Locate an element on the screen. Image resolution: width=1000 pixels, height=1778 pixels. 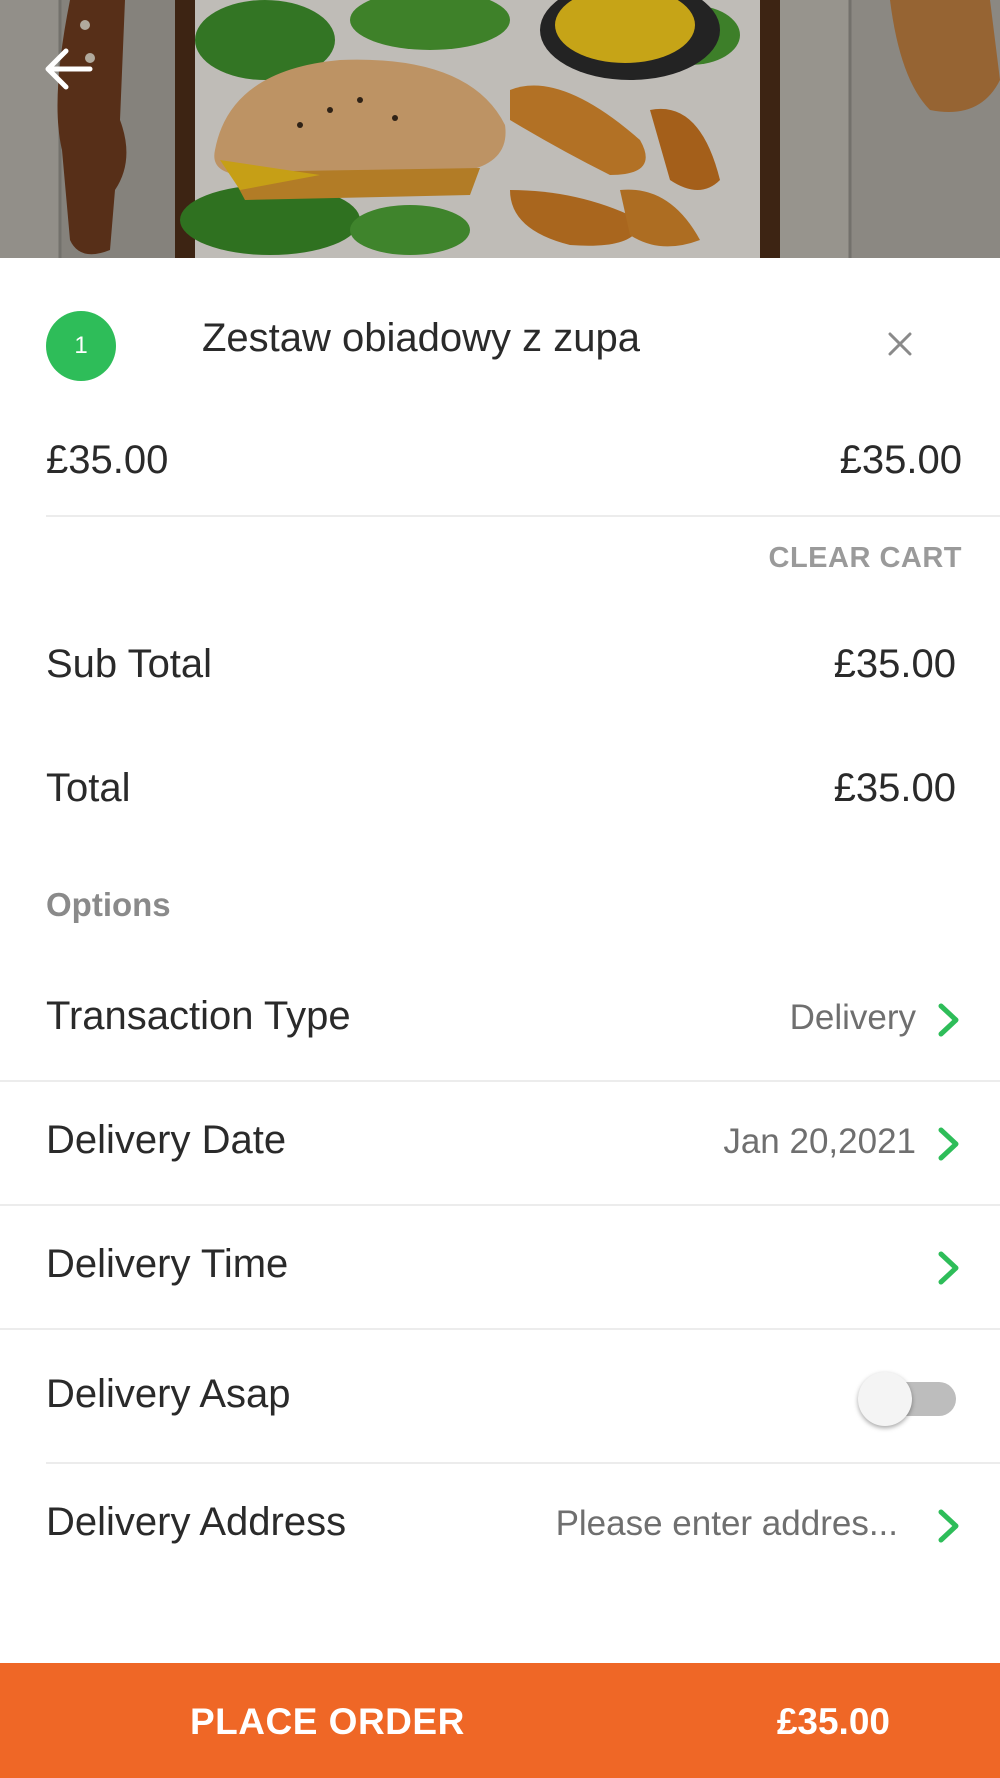
subtotal-label: Sub Total is located at coordinates (129, 664).